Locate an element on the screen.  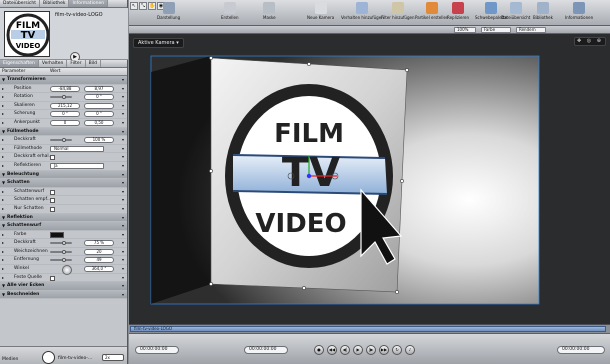
param-value-y: 8,97 is located at coordinates (99, 88).